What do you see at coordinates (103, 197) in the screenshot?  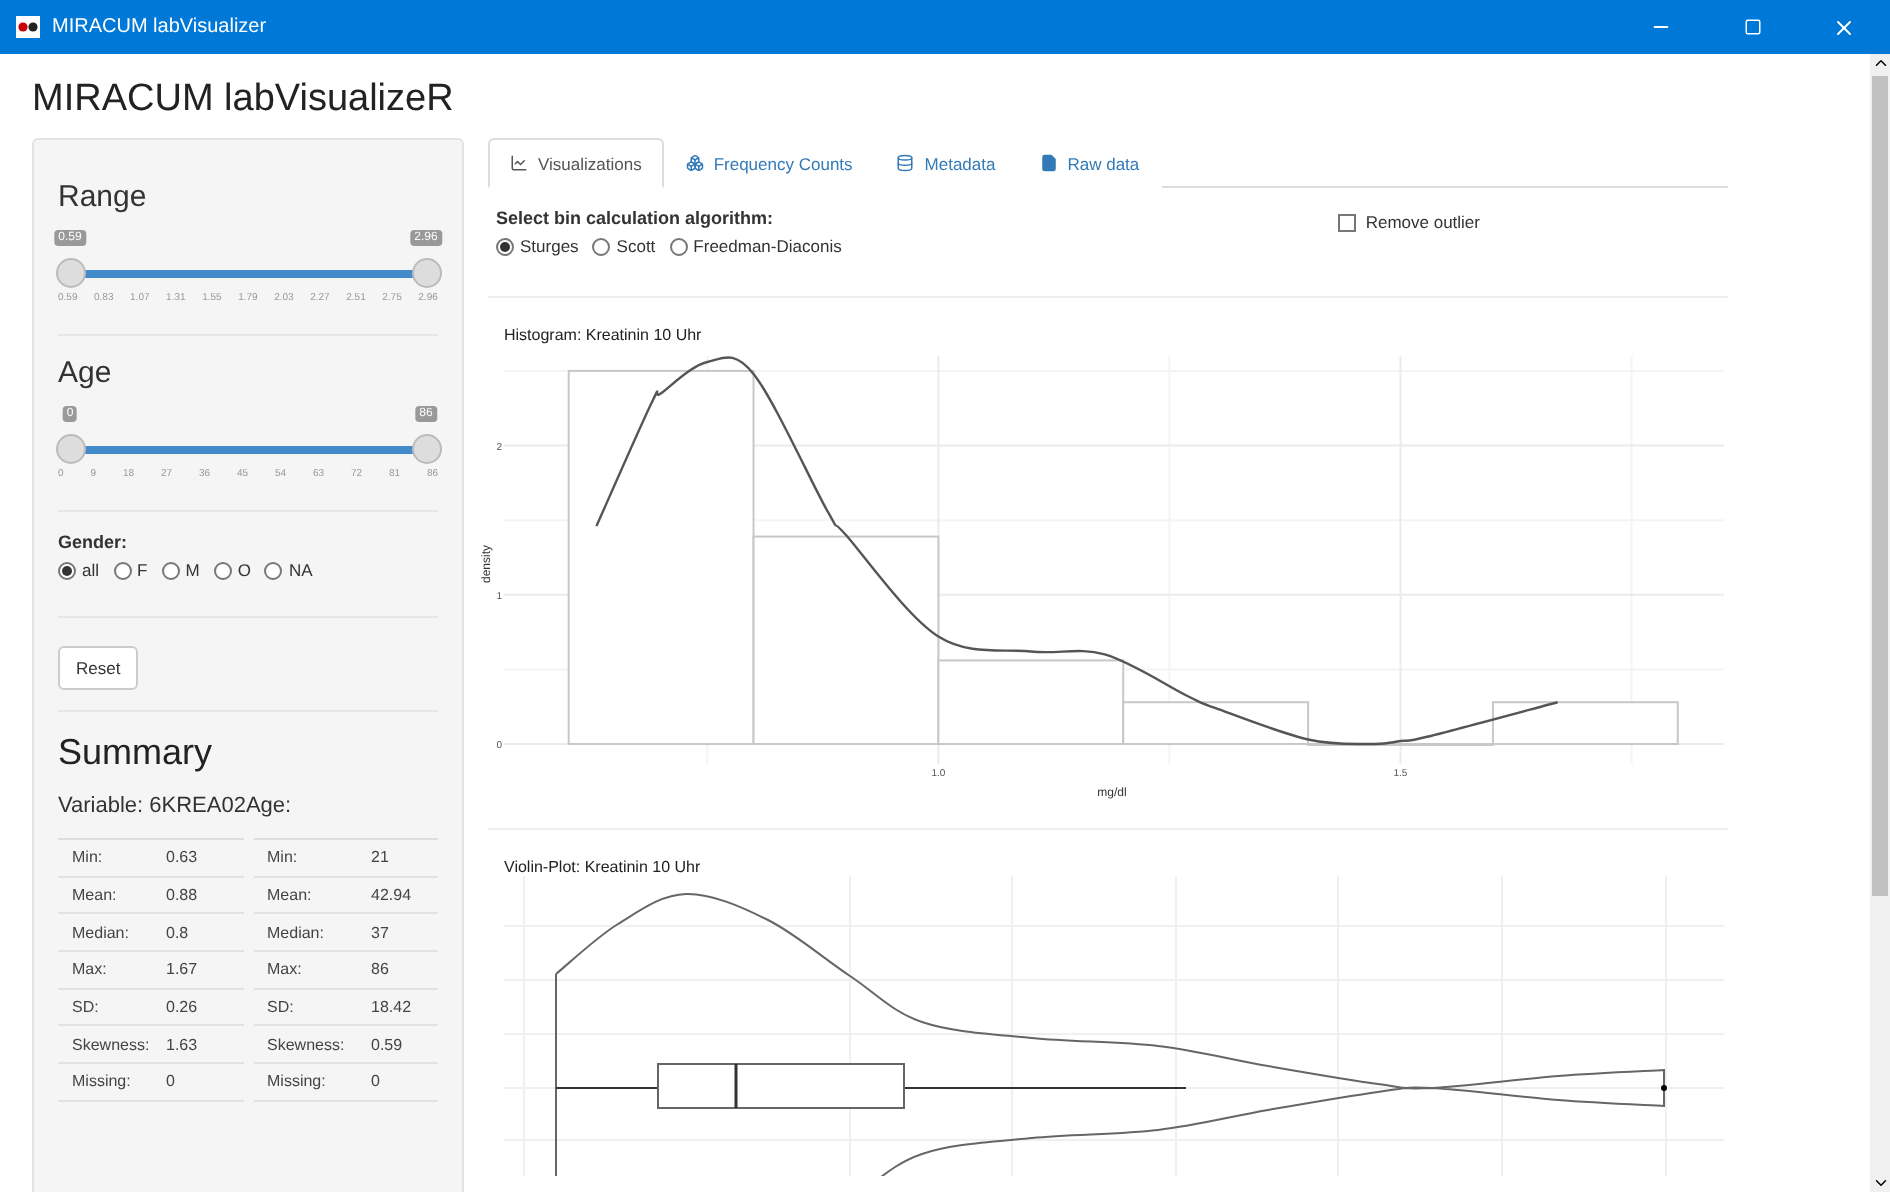 I see `slider-heading: Range` at bounding box center [103, 197].